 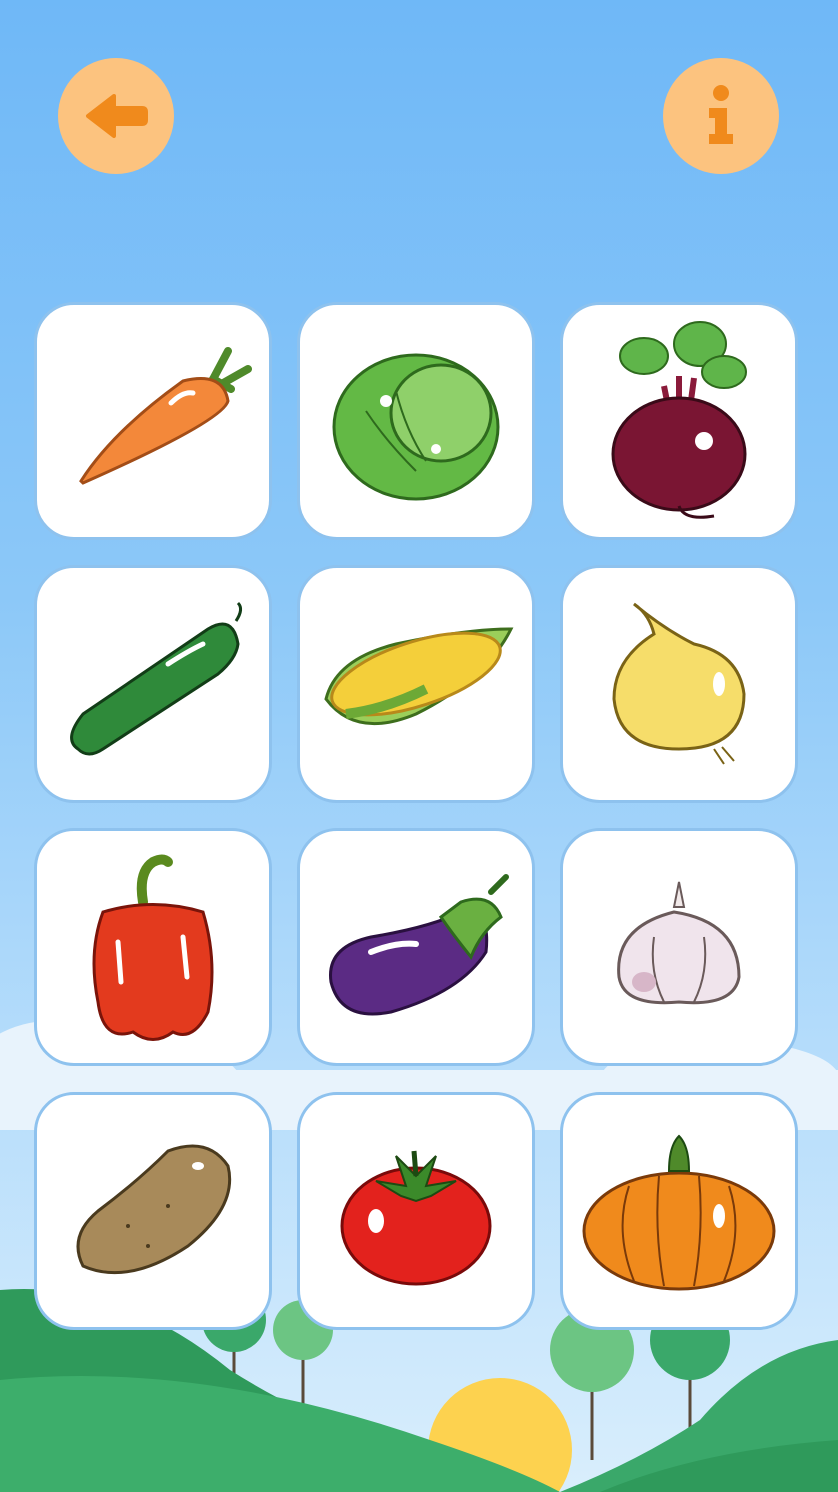 I want to click on info-icon, so click(x=721, y=114).